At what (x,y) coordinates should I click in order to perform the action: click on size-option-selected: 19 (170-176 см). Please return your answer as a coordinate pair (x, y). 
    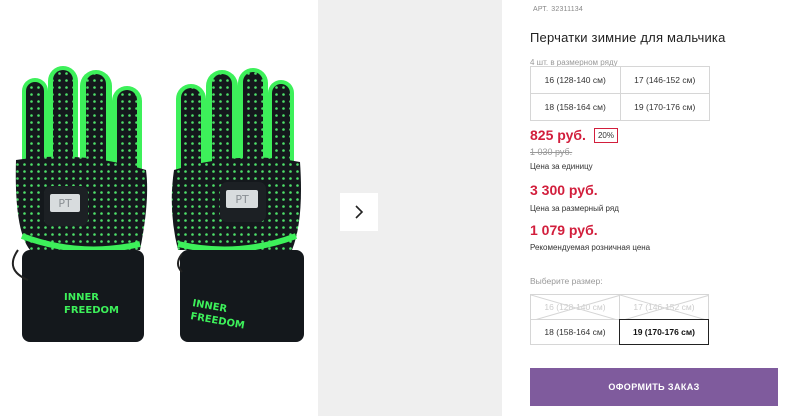
    Looking at the image, I should click on (664, 332).